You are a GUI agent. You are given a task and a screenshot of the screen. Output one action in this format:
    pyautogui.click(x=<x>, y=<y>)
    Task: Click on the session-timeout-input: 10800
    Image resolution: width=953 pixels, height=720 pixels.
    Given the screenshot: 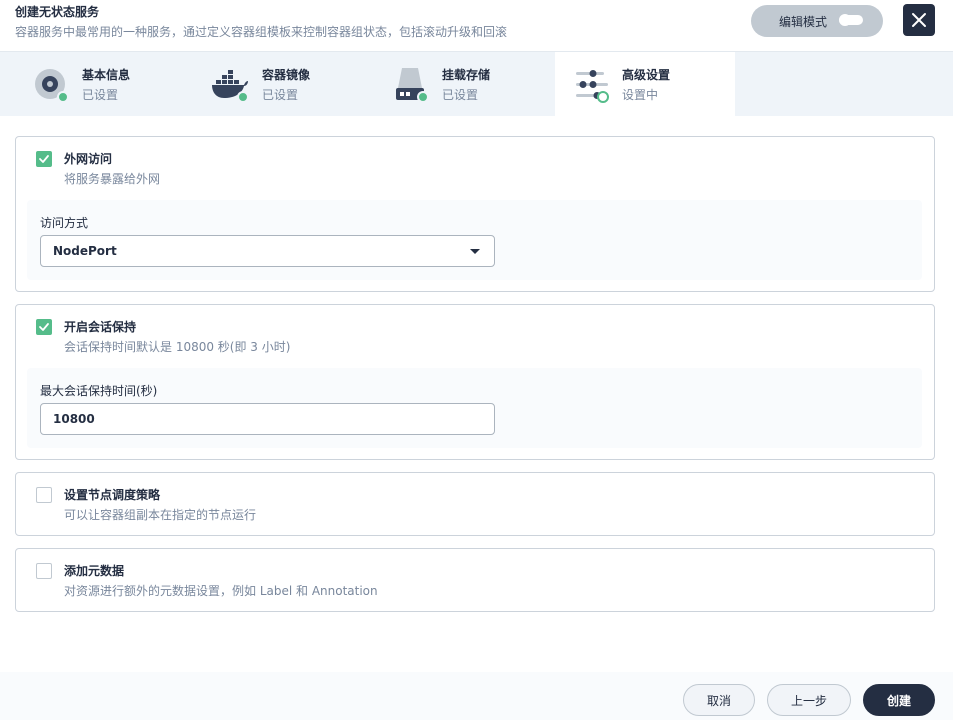 What is the action you would take?
    pyautogui.click(x=267, y=419)
    